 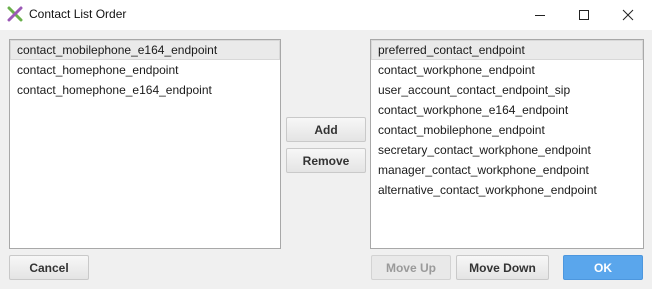 What do you see at coordinates (15, 14) in the screenshot?
I see `app-x-icon` at bounding box center [15, 14].